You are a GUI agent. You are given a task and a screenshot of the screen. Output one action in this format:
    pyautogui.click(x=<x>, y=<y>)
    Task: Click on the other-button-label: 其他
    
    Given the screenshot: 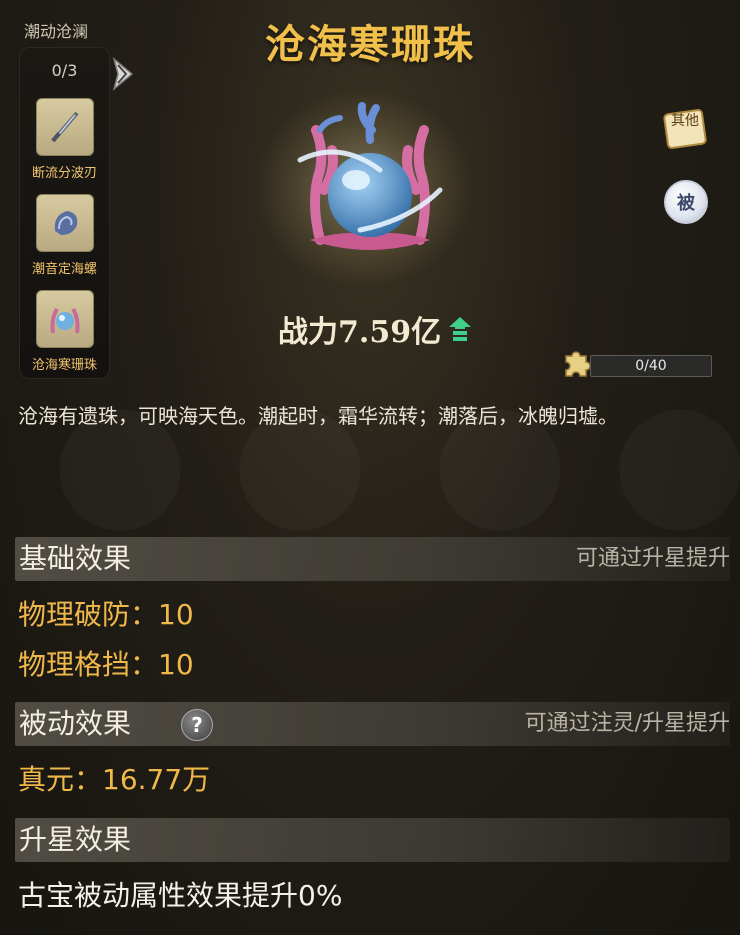 What is the action you would take?
    pyautogui.click(x=685, y=121)
    